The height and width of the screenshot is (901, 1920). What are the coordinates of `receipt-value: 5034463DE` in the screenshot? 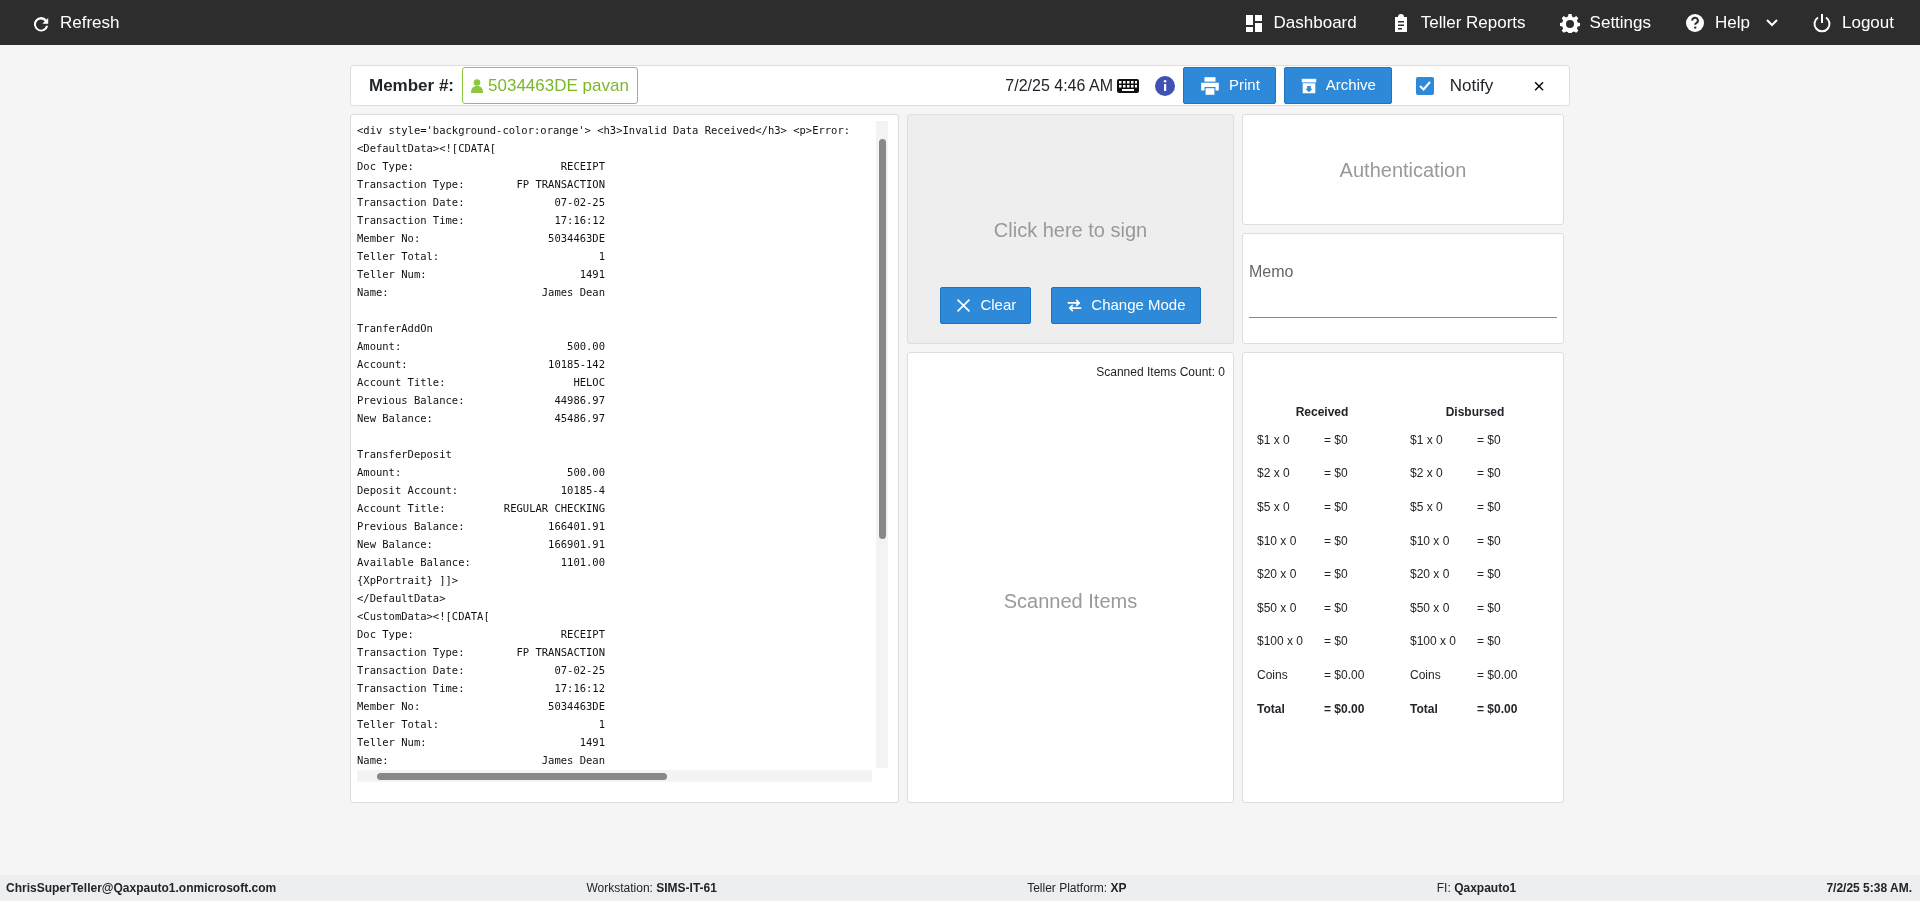 It's located at (576, 238).